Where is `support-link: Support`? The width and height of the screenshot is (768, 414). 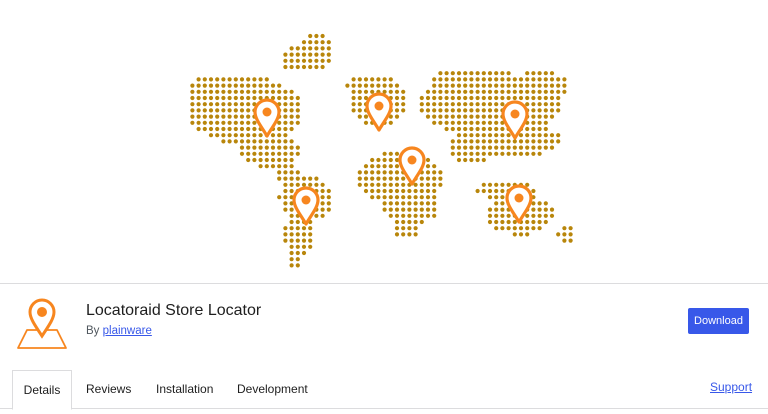 support-link: Support is located at coordinates (731, 387).